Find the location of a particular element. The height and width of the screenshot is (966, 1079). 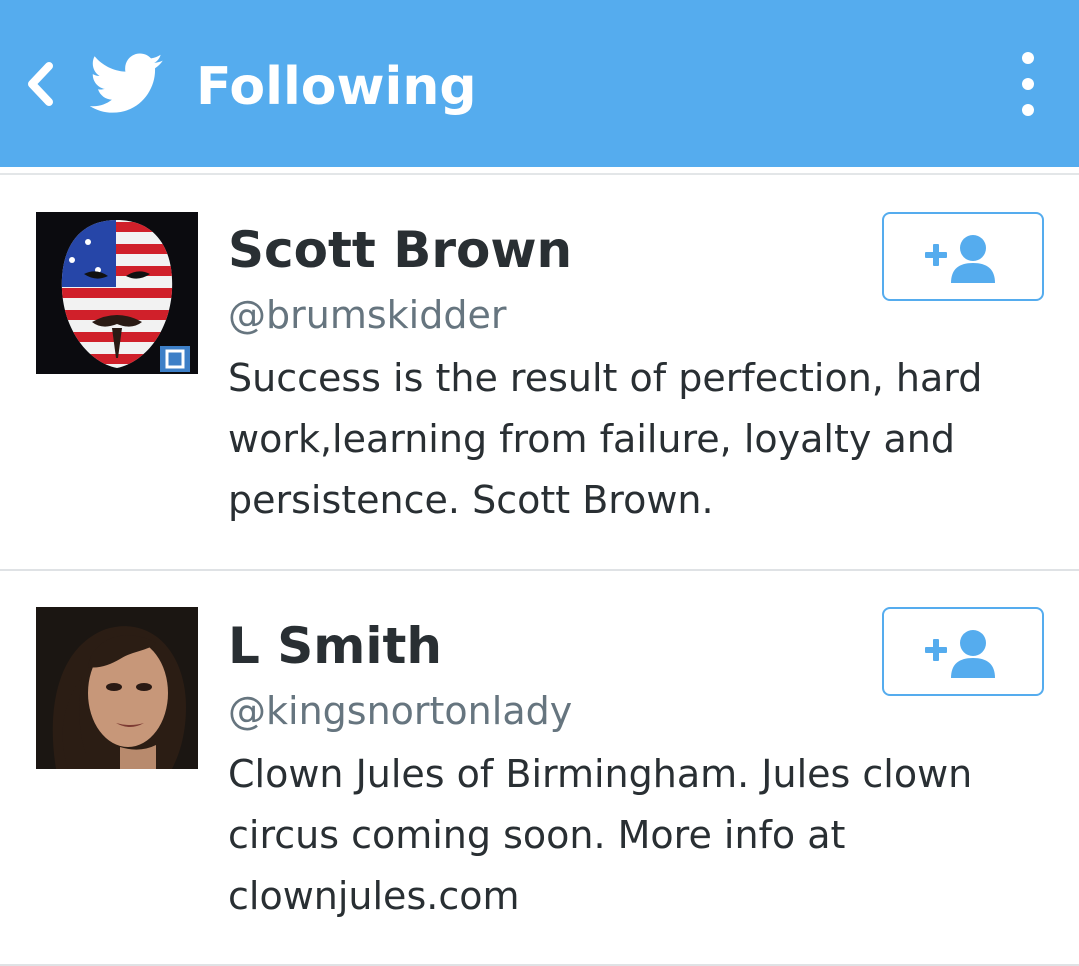

woman-portrait-avatar-image is located at coordinates (117, 688).